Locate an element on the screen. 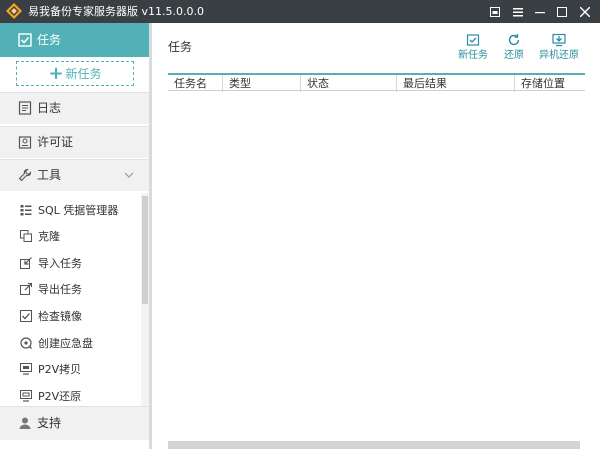 The width and height of the screenshot is (600, 449). column-header-storage-location: 存储位置 is located at coordinates (550, 83).